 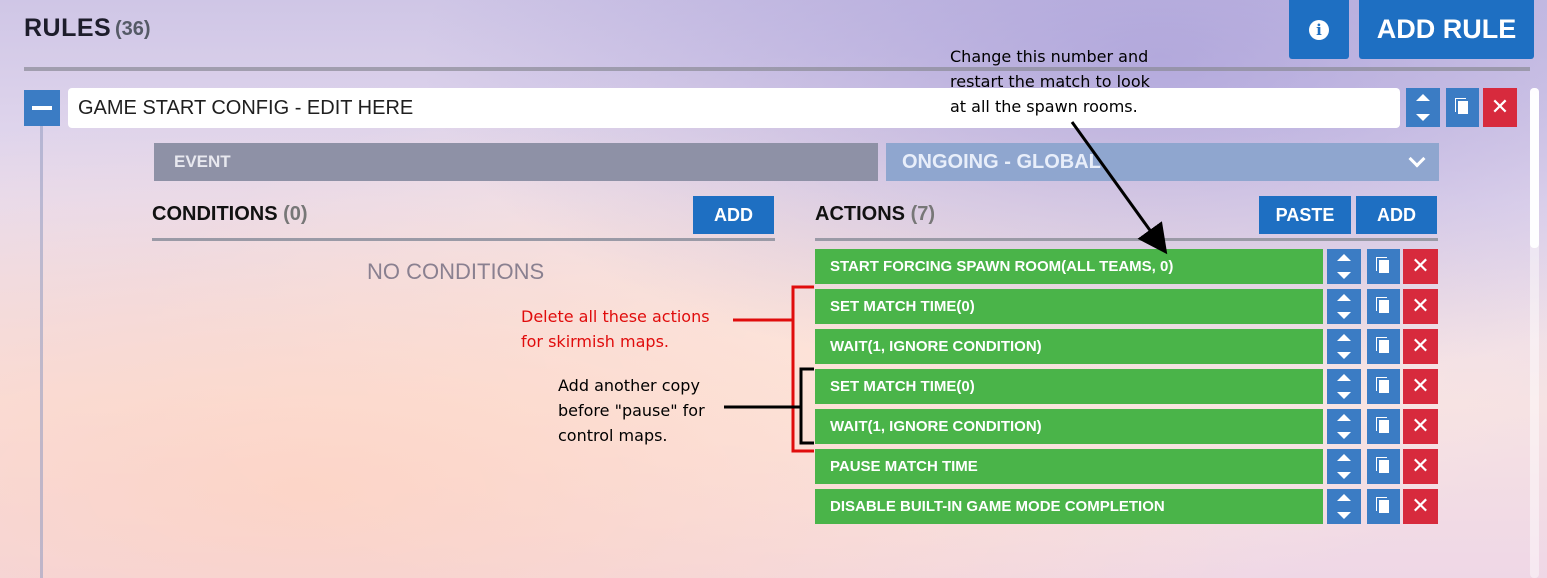 I want to click on annotation-line: before "pause" for, so click(x=631, y=410).